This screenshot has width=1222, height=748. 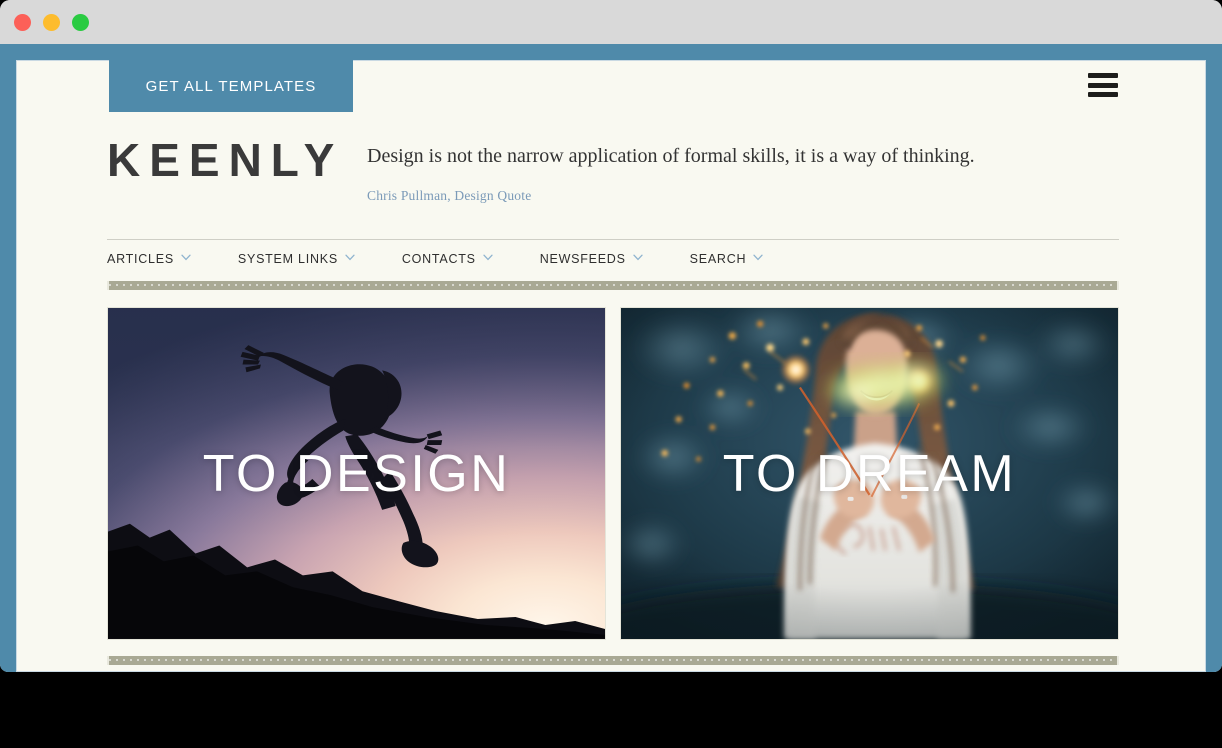 What do you see at coordinates (613, 660) in the screenshot?
I see `footer-divider-bar` at bounding box center [613, 660].